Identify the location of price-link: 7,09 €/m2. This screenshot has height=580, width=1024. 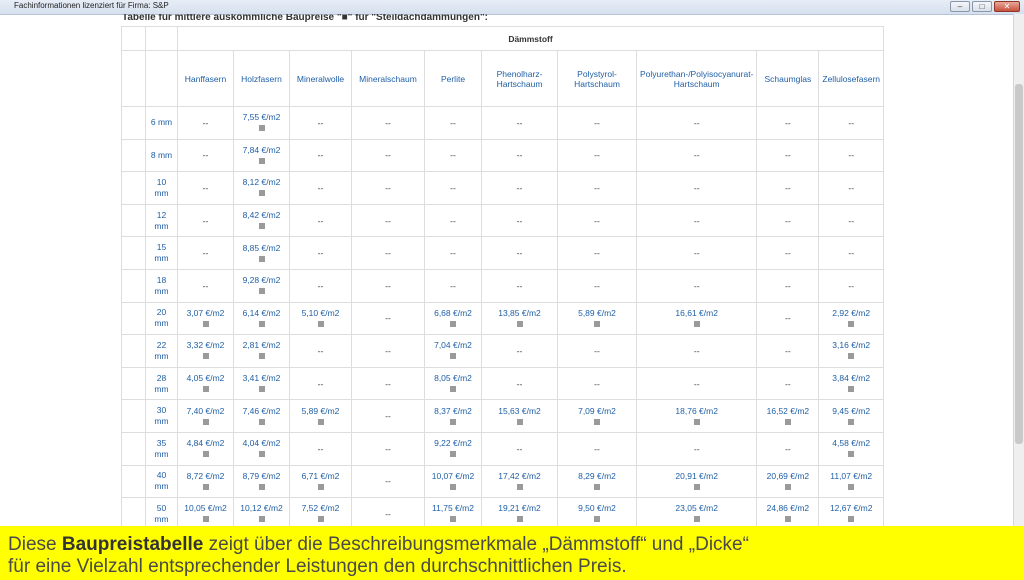
(597, 411).